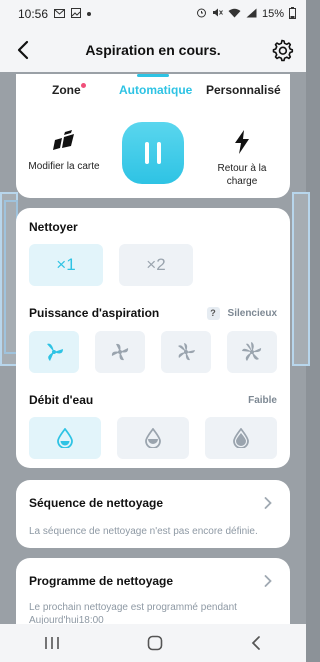 This screenshot has width=320, height=662. What do you see at coordinates (94, 313) in the screenshot?
I see `suction-heading: Puissance d'aspiration` at bounding box center [94, 313].